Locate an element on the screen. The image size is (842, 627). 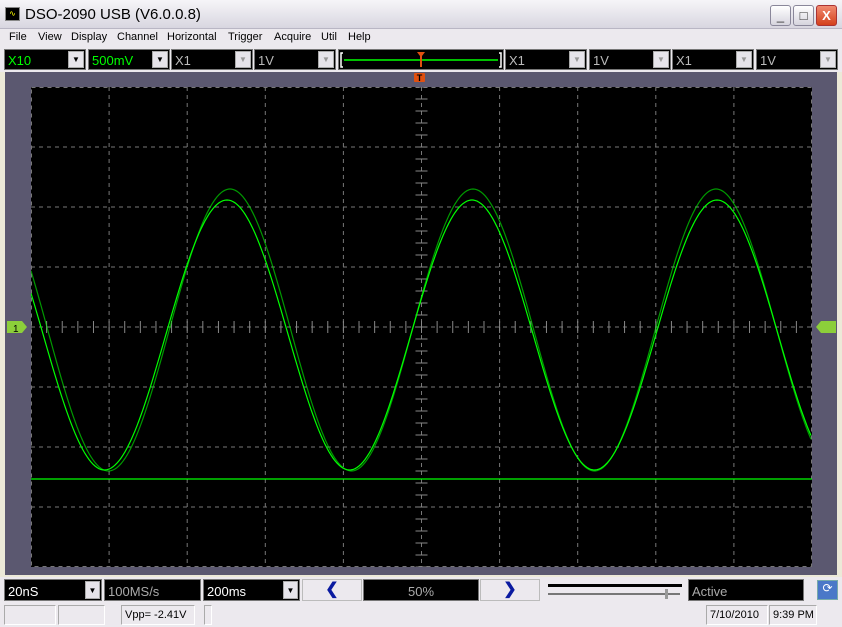
status-time: 9:39 PM is located at coordinates (793, 615).